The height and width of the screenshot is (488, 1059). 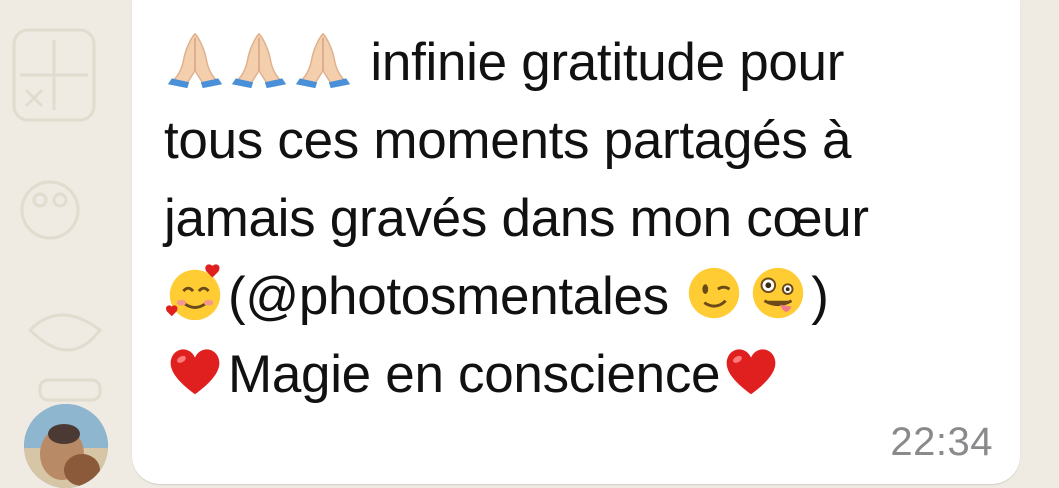 I want to click on smiling-face-with-hearts-icon, so click(x=195, y=293).